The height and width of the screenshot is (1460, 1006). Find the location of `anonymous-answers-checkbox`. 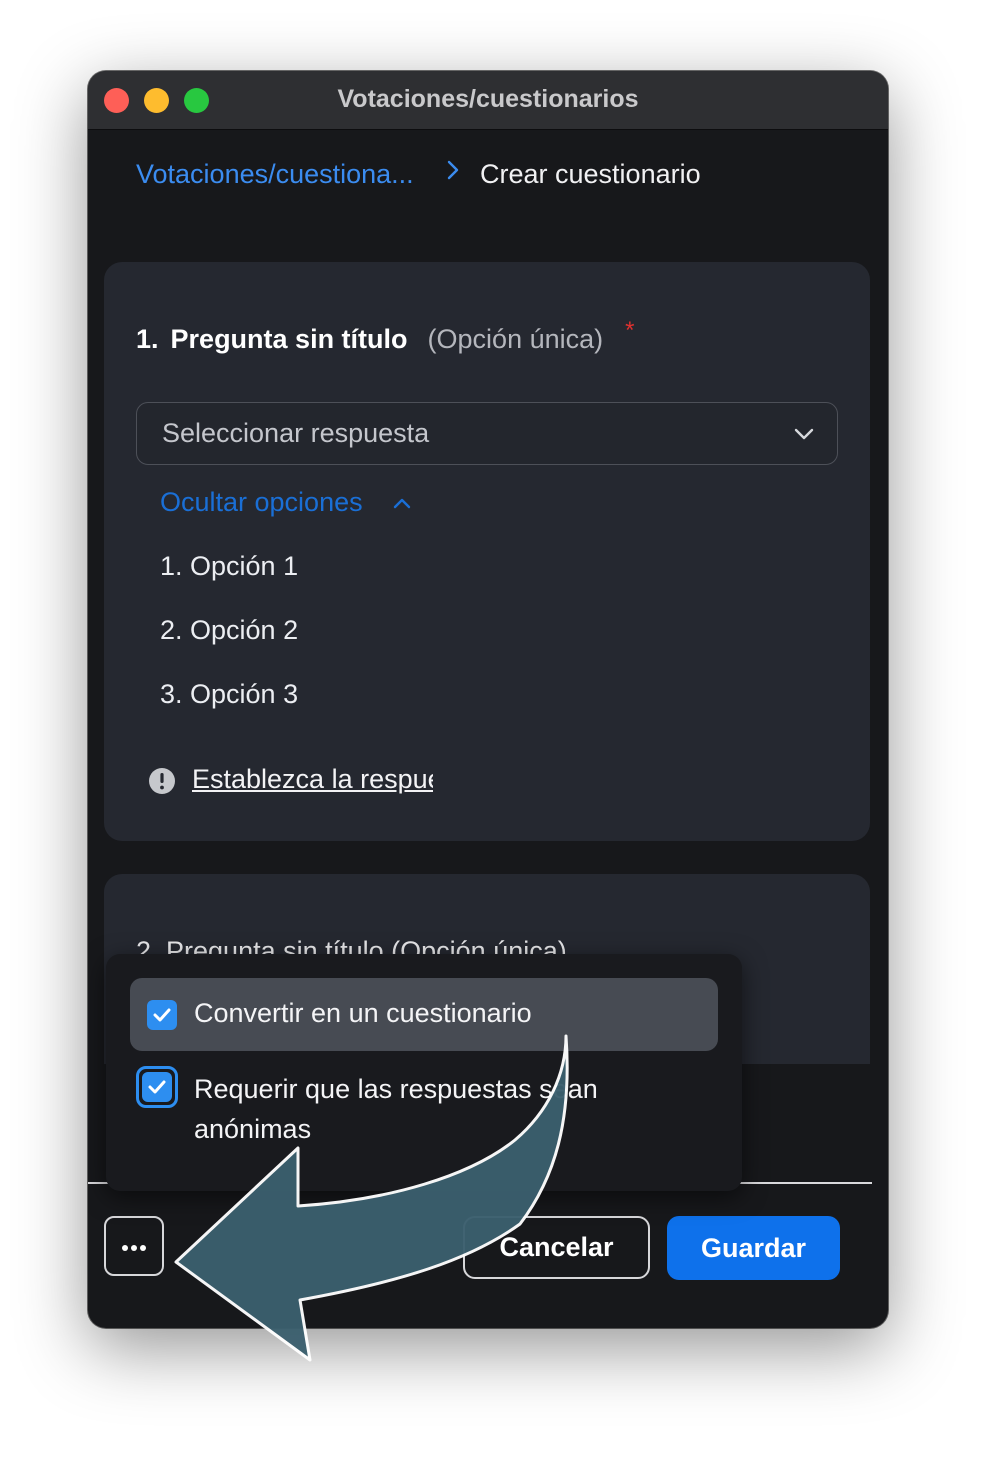

anonymous-answers-checkbox is located at coordinates (157, 1087).